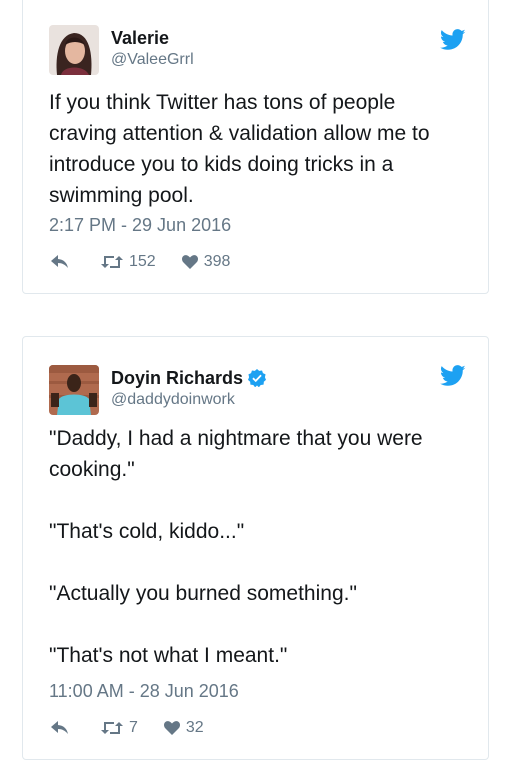 The height and width of the screenshot is (768, 511). I want to click on like-count: 32, so click(194, 727).